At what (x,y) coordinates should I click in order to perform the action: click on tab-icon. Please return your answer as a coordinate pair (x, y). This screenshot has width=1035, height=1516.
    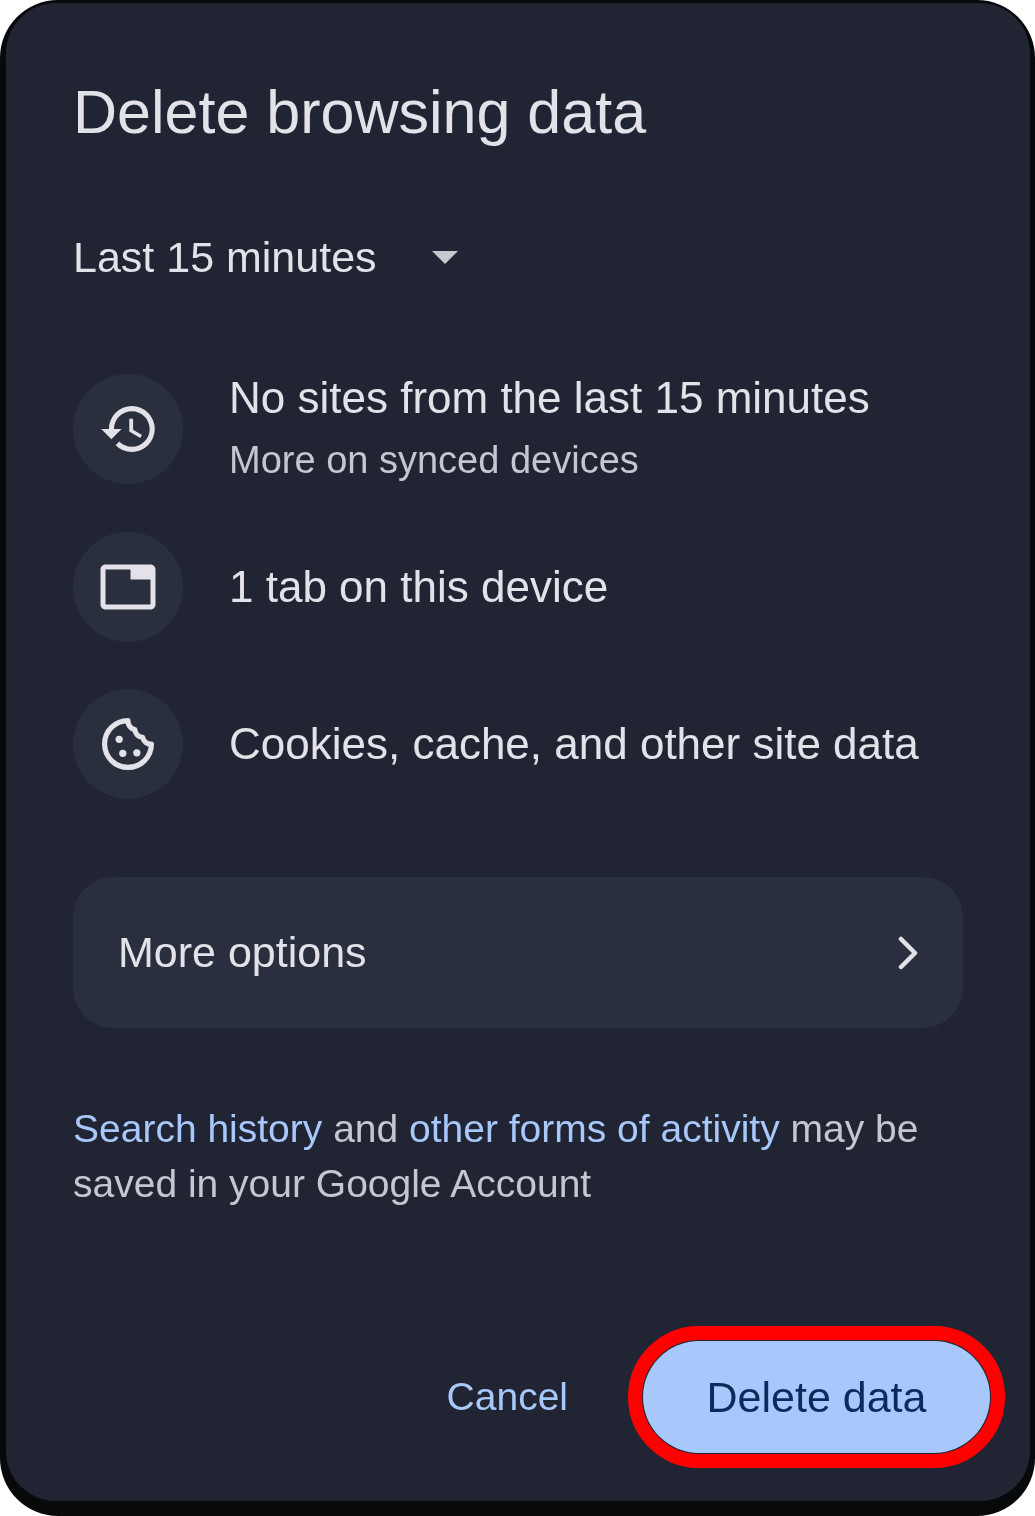
    Looking at the image, I should click on (128, 587).